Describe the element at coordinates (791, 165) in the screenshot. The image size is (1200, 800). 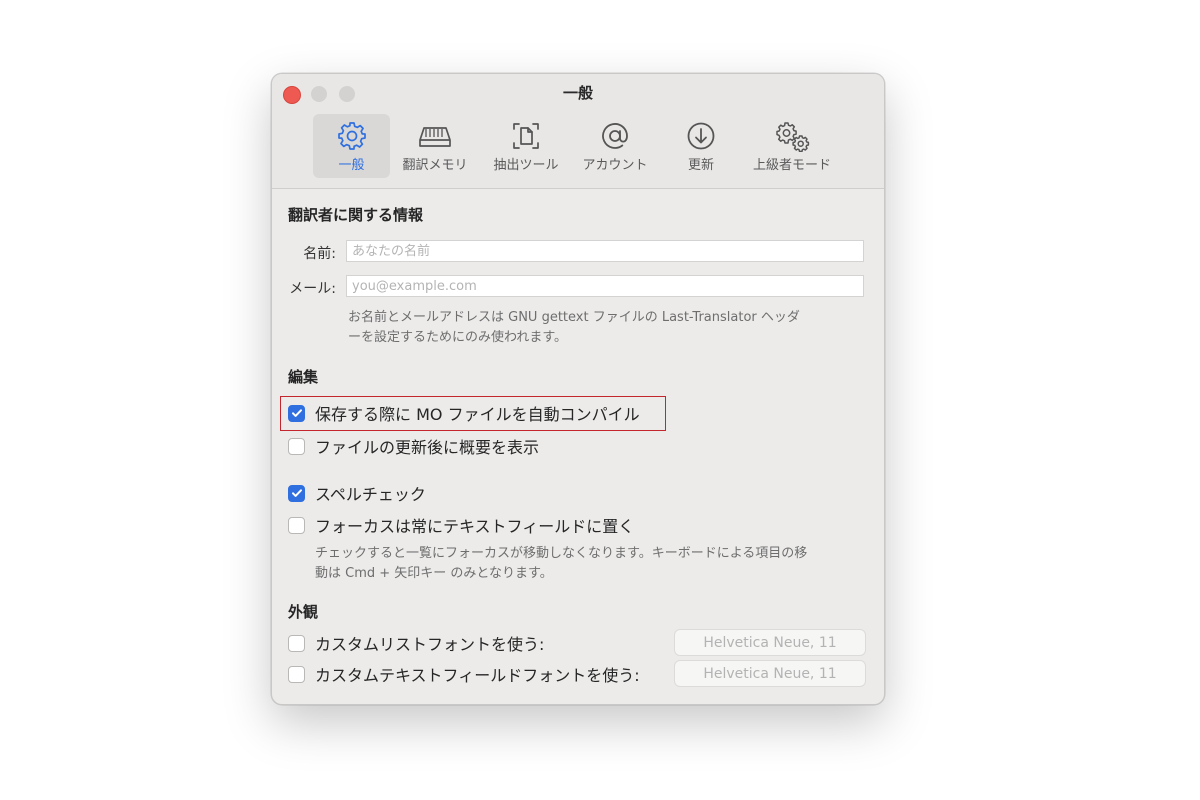
I see `tab-label: 上級者モード` at that location.